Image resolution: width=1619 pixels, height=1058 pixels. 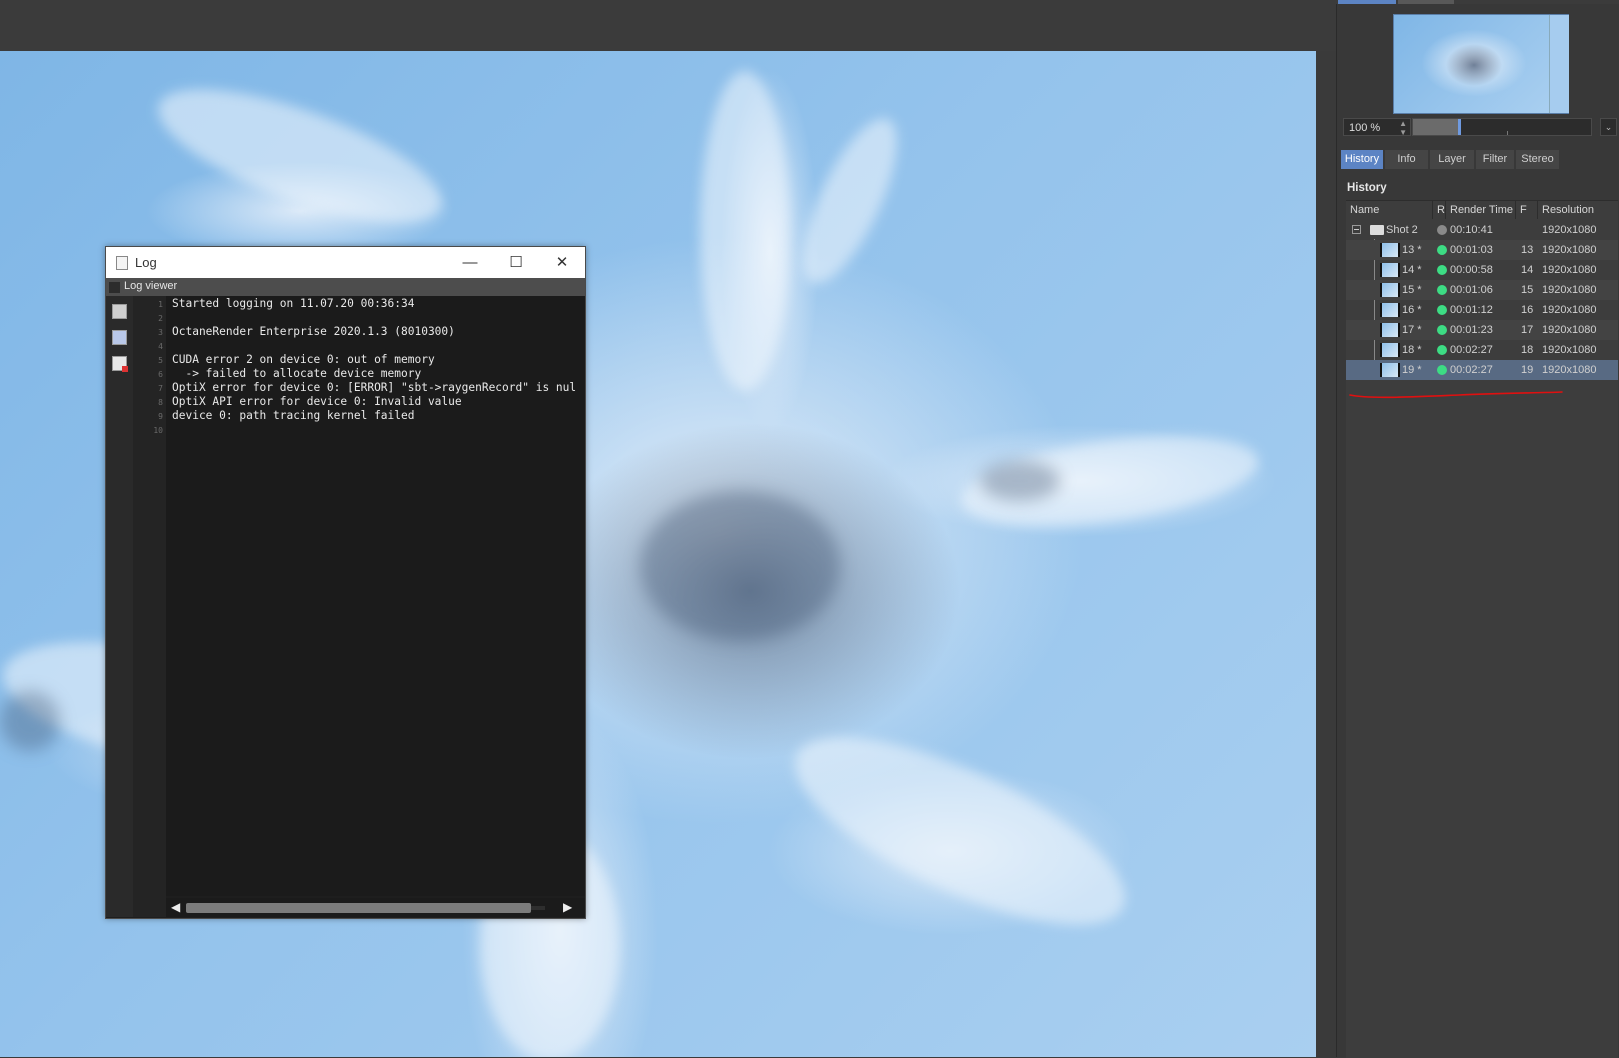 I want to click on line-number: 3, so click(x=160, y=332).